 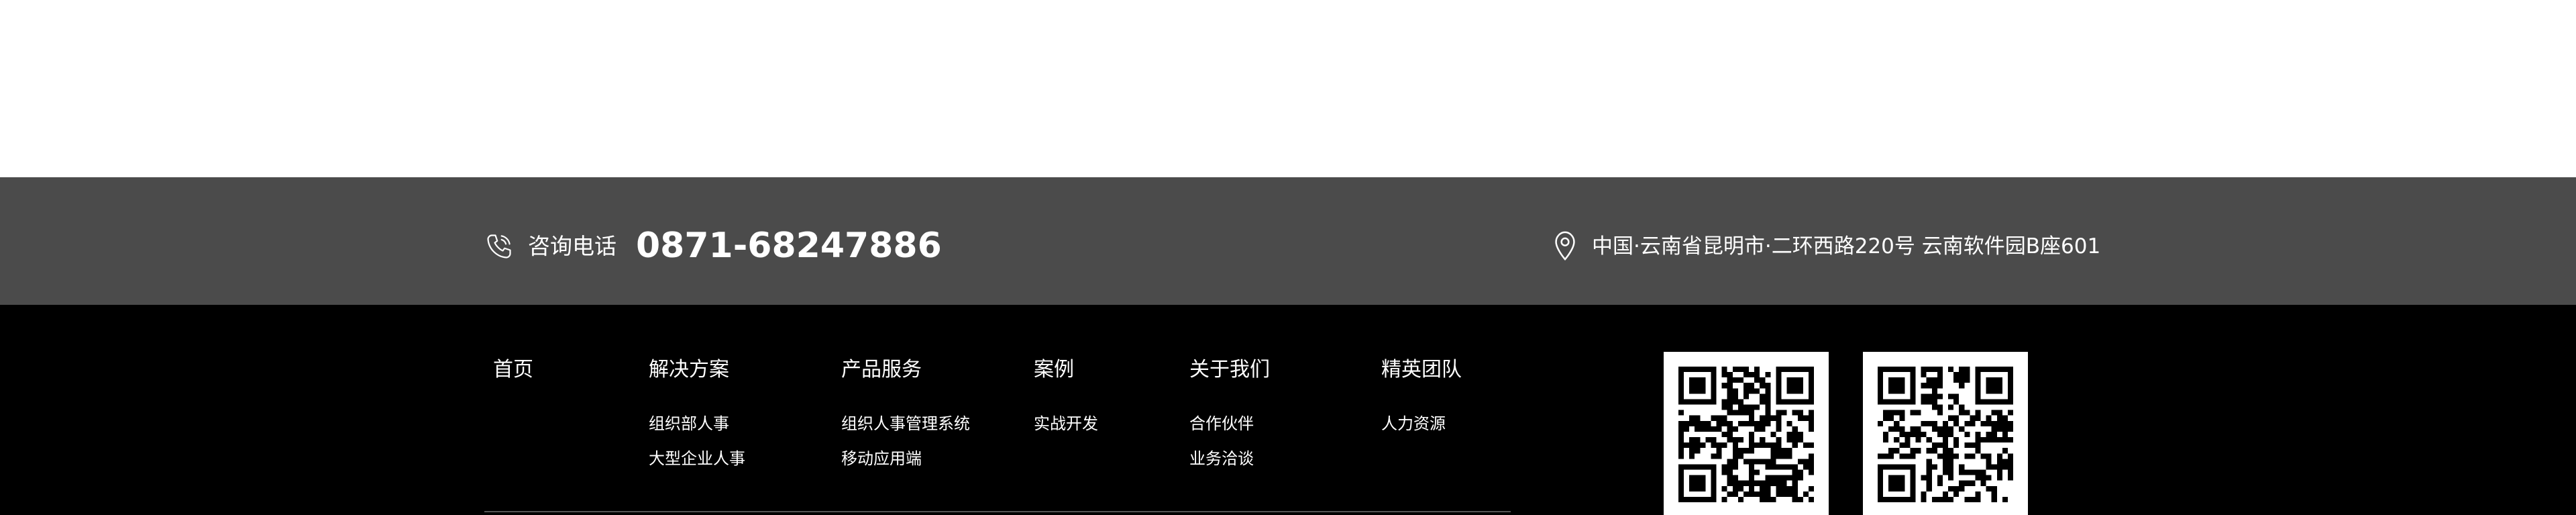 I want to click on footer-nav-column-products: 产品服务 组织人事管理系统 移动应用端, so click(x=905, y=413).